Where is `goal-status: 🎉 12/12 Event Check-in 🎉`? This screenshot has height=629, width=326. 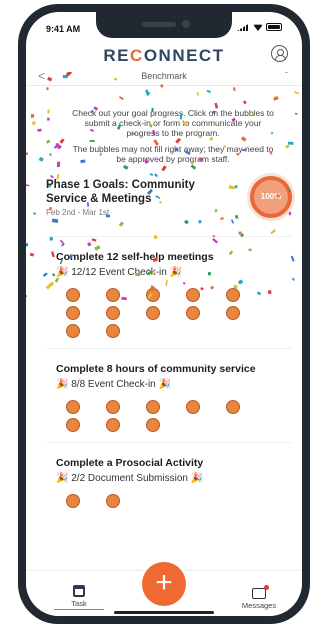 goal-status: 🎉 12/12 Event Check-in 🎉 is located at coordinates (174, 272).